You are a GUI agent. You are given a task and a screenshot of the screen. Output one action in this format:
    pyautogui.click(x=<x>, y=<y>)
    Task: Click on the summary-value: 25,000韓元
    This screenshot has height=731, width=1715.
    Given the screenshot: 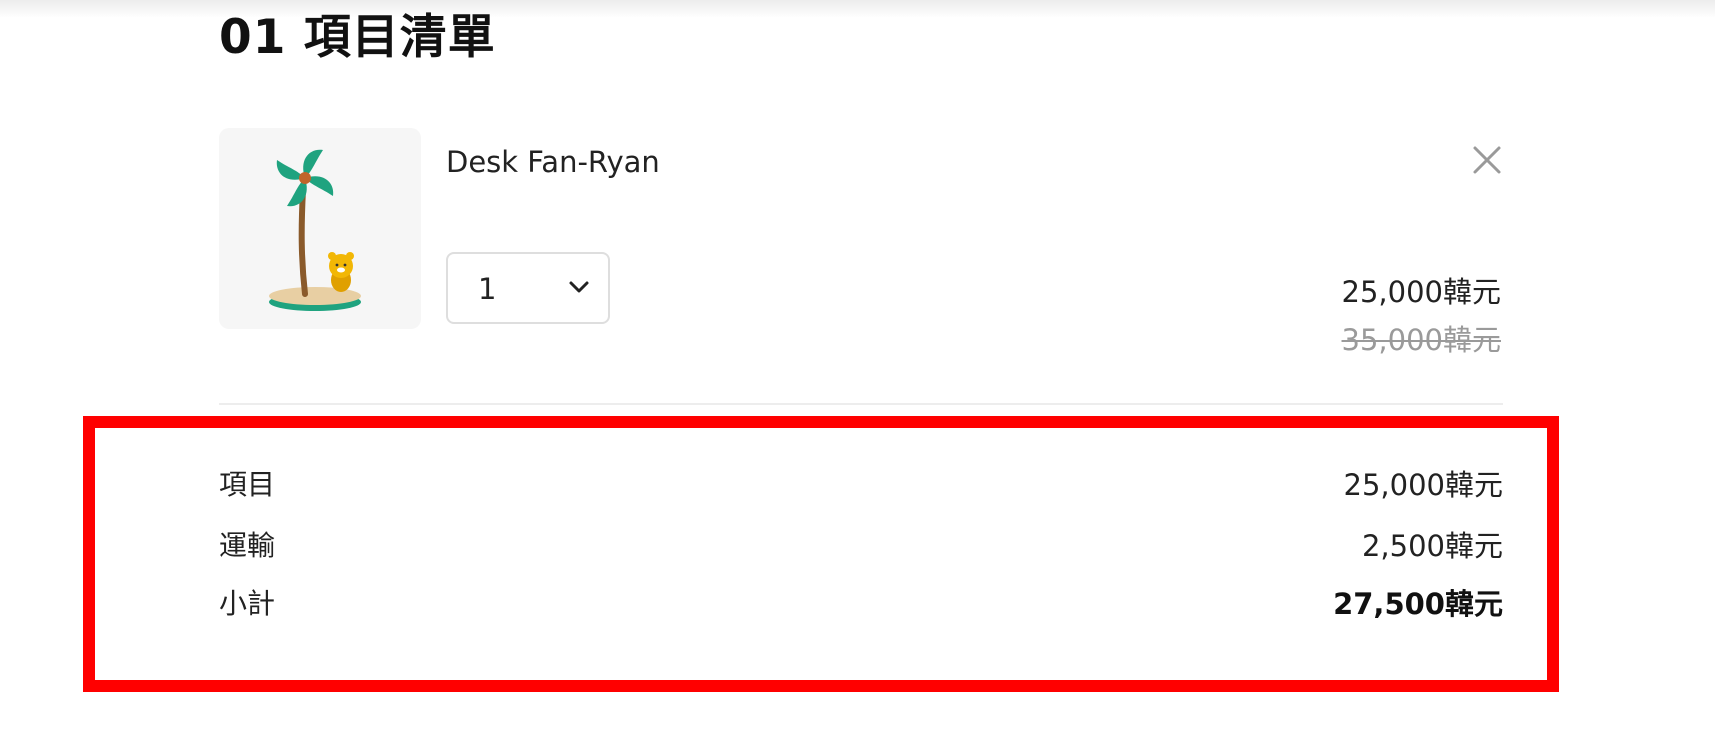 What is the action you would take?
    pyautogui.click(x=1423, y=485)
    